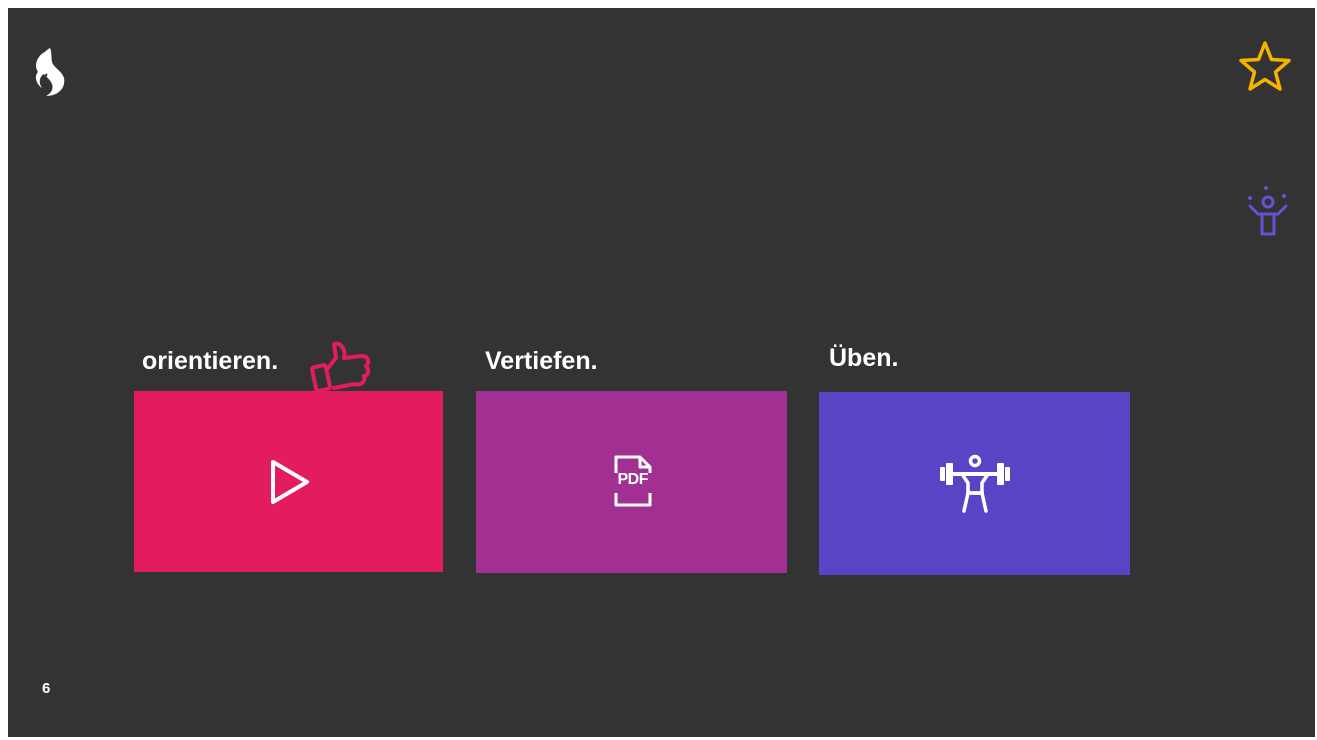 The width and height of the screenshot is (1317, 740). I want to click on favorite-button, so click(1265, 67).